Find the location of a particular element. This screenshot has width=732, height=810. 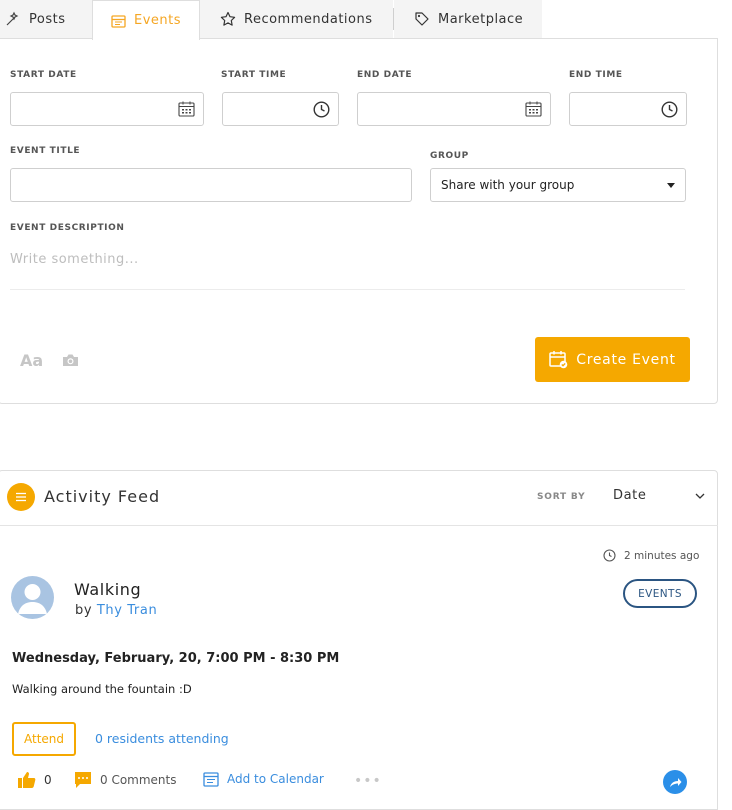

like-count: 0 is located at coordinates (48, 780).